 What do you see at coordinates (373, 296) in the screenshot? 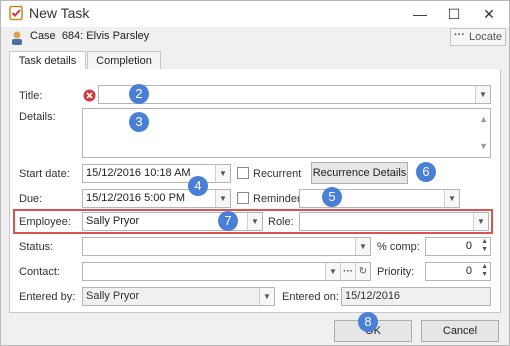
I see `entered-on-value: 15/12/2016` at bounding box center [373, 296].